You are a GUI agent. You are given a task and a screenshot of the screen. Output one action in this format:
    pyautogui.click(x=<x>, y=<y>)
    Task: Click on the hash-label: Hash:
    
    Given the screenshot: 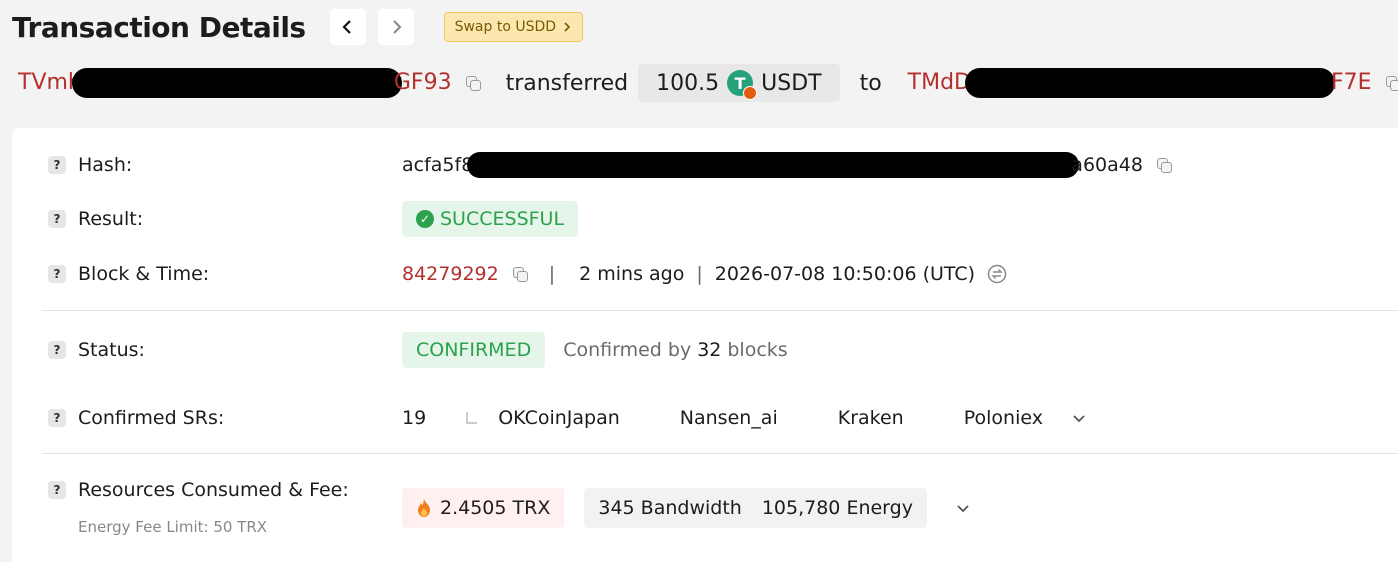 What is the action you would take?
    pyautogui.click(x=105, y=165)
    